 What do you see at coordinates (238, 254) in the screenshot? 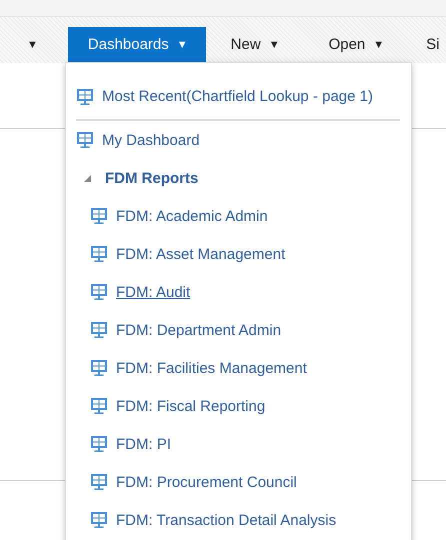
I see `dashboard-item: FDM: Asset Management` at bounding box center [238, 254].